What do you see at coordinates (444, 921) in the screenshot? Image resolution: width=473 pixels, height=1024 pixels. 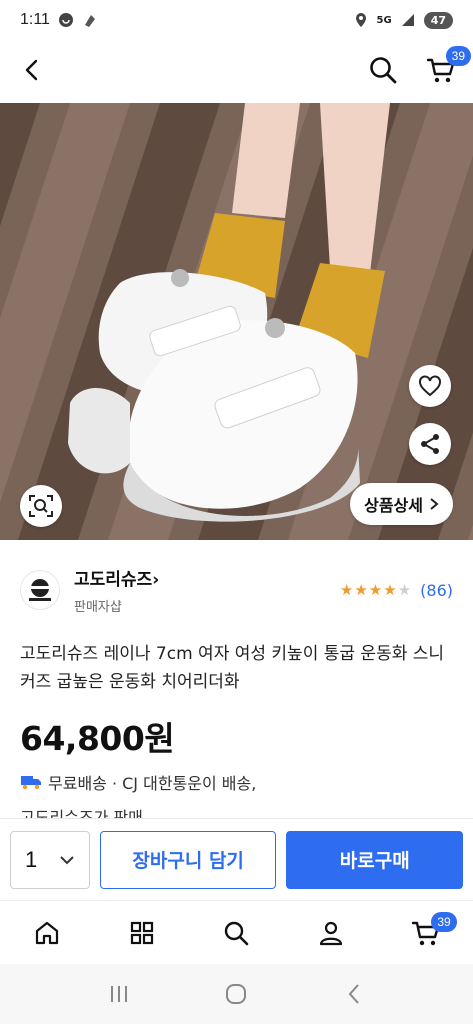 I see `tab-cart-badge: 39` at bounding box center [444, 921].